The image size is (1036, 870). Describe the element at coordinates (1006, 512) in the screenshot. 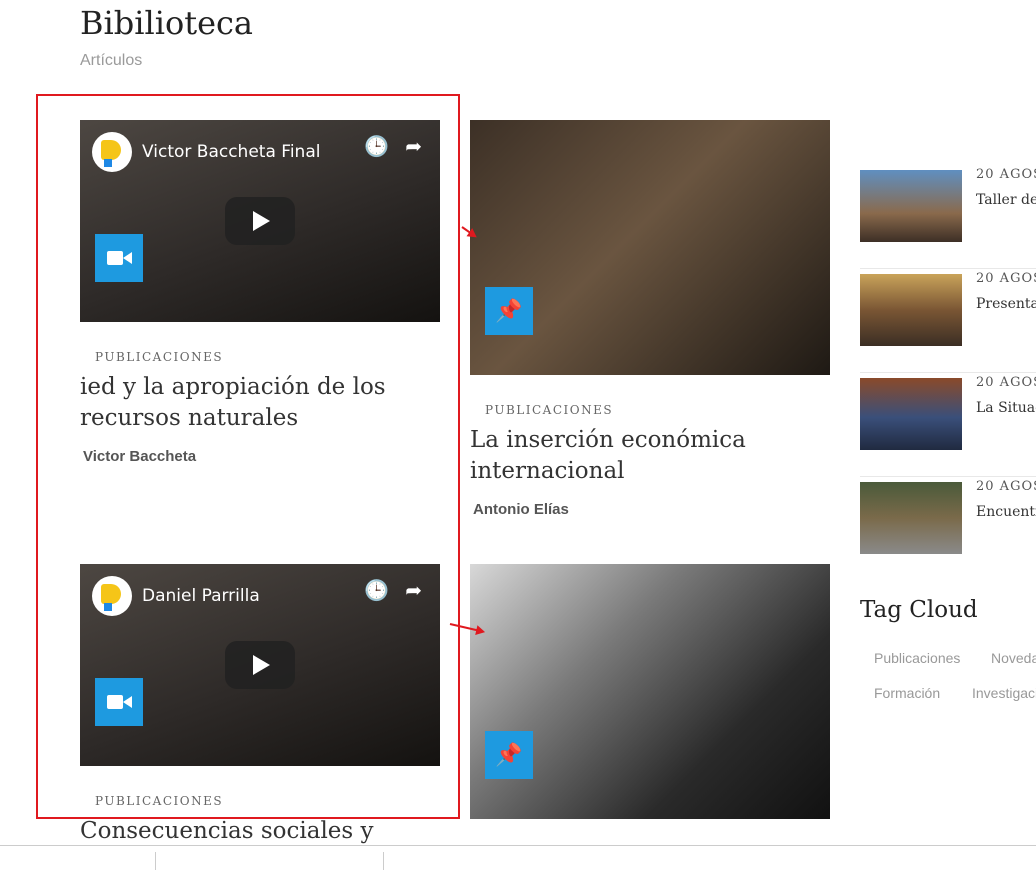

I see `post-title: Encuentr Sindical` at that location.